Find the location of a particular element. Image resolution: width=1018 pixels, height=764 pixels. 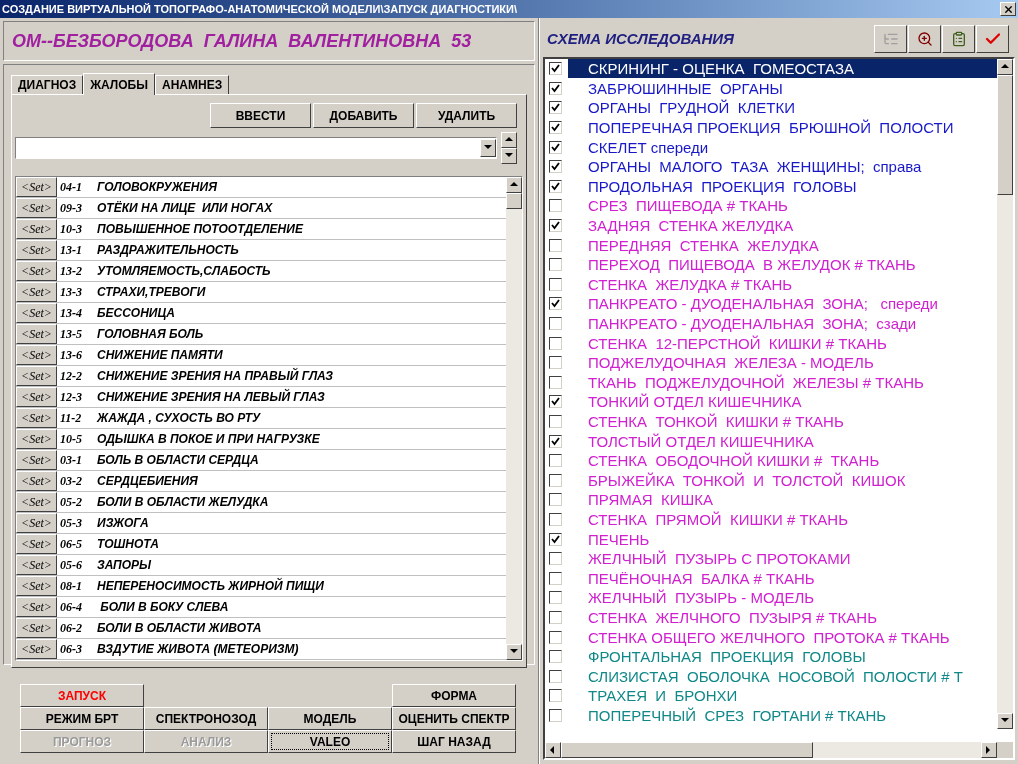

scheme-item: СКЕЛЕТ спереди is located at coordinates (782, 147).